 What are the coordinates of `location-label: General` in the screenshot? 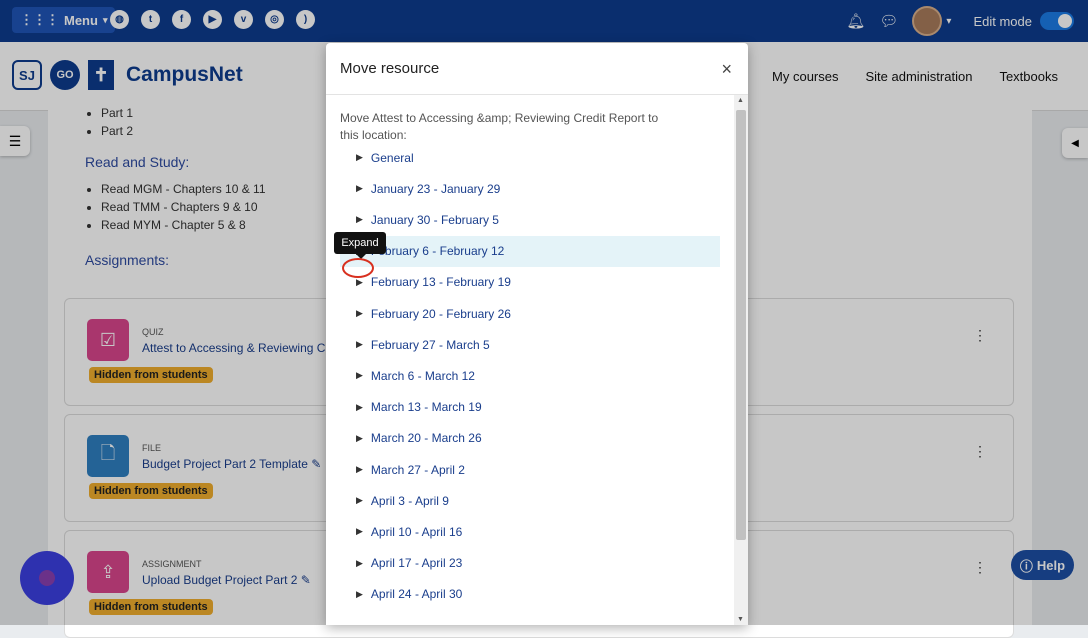 It's located at (392, 158).